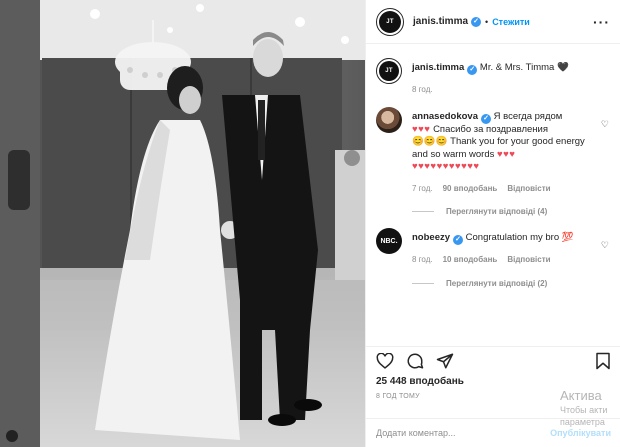  Describe the element at coordinates (504, 73) in the screenshot. I see `caption-body: janis.timma ✓ Mr. & Mrs. Timma 🖤 8 год.` at that location.